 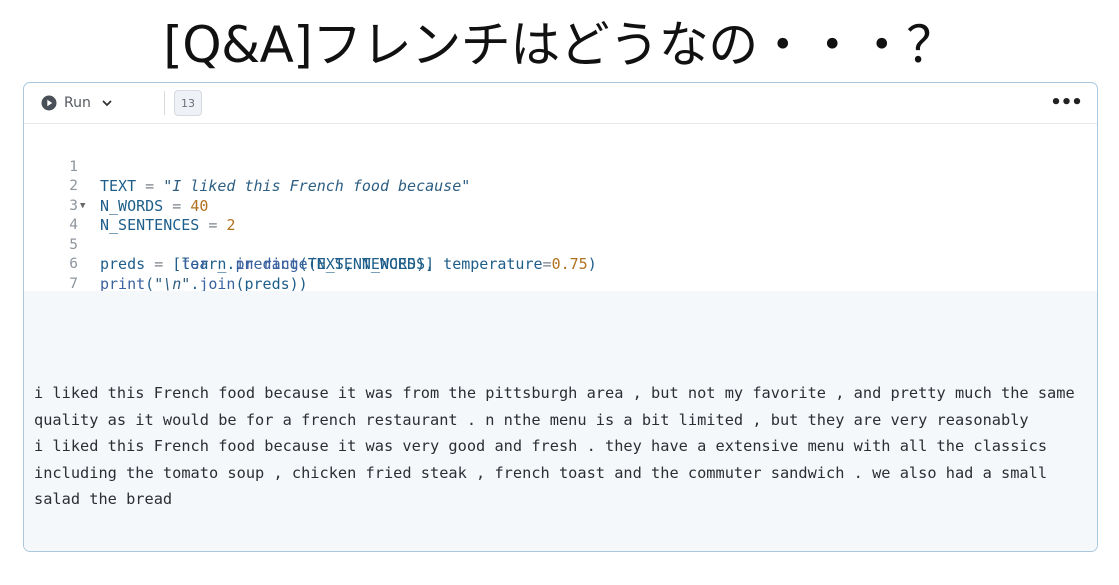 What do you see at coordinates (188, 103) in the screenshot?
I see `execution-count-badge: 13` at bounding box center [188, 103].